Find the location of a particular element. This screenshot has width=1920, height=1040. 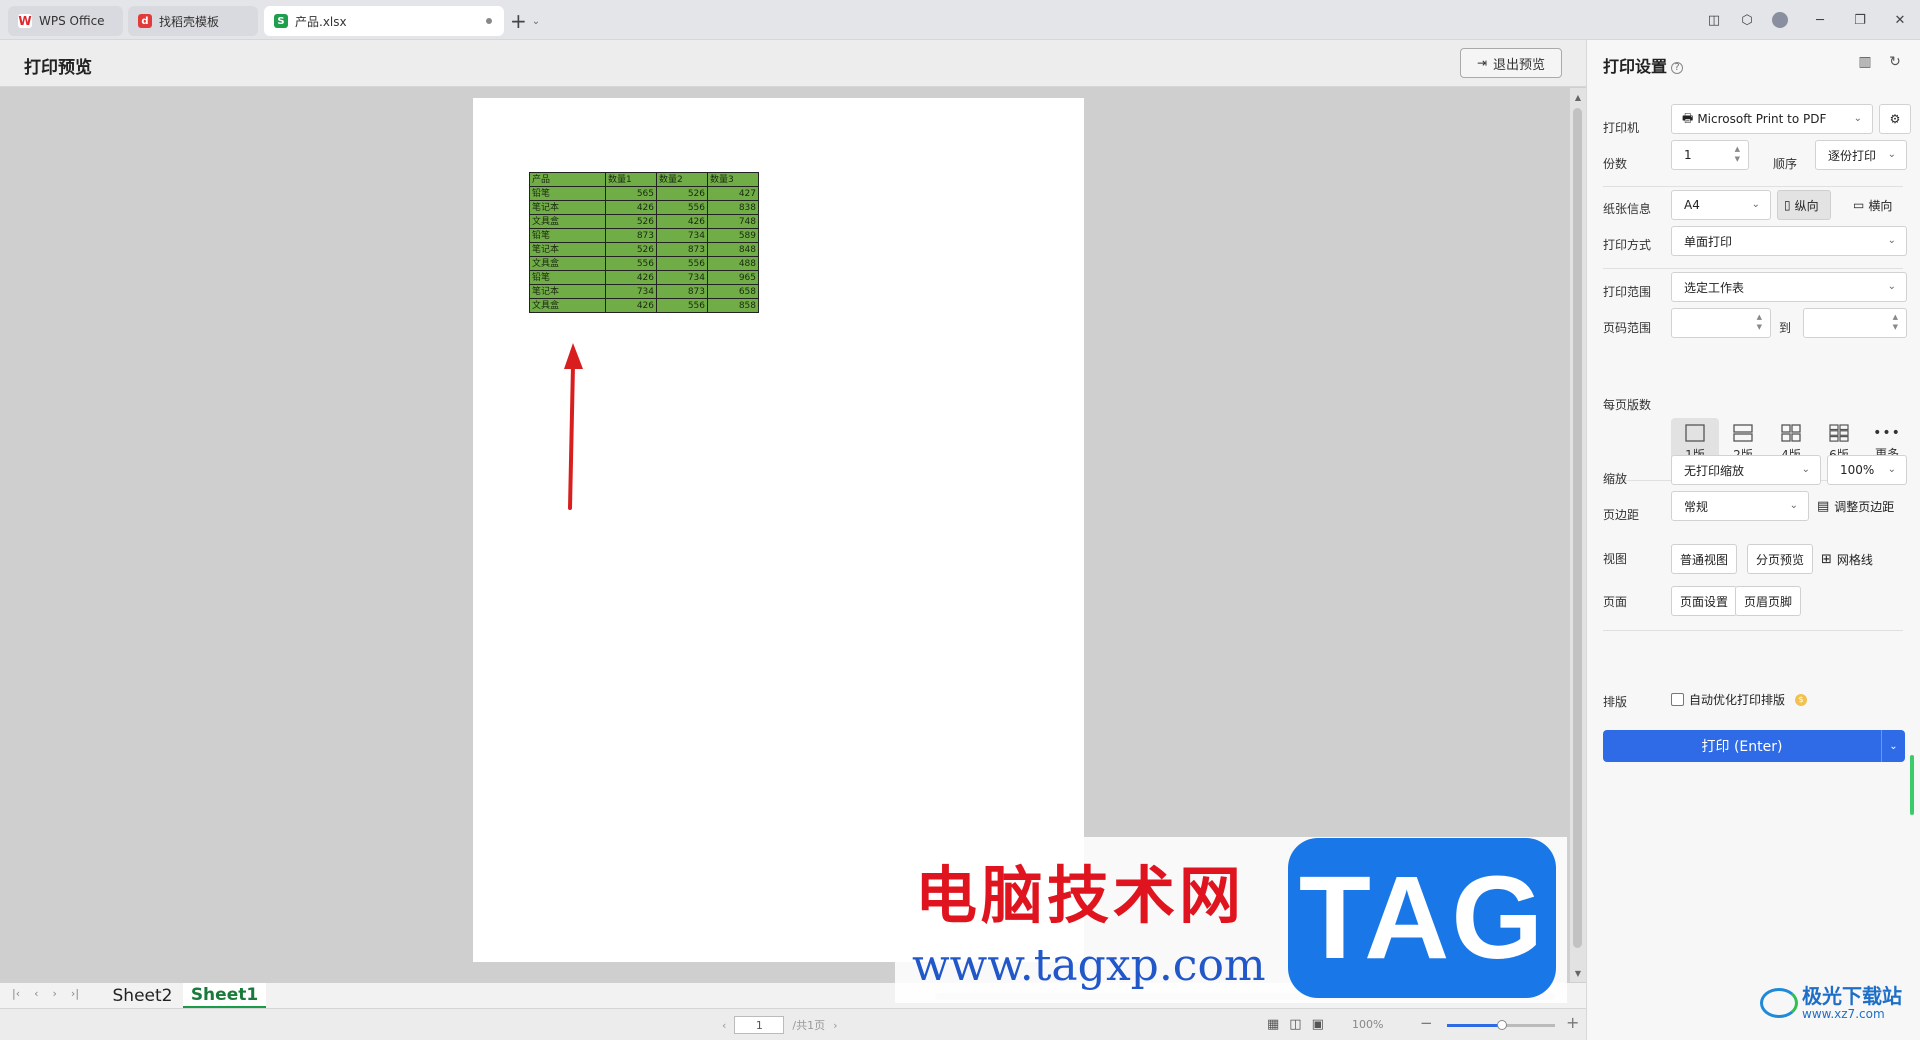

prev-sheet-icon: ‹ is located at coordinates (36, 993).